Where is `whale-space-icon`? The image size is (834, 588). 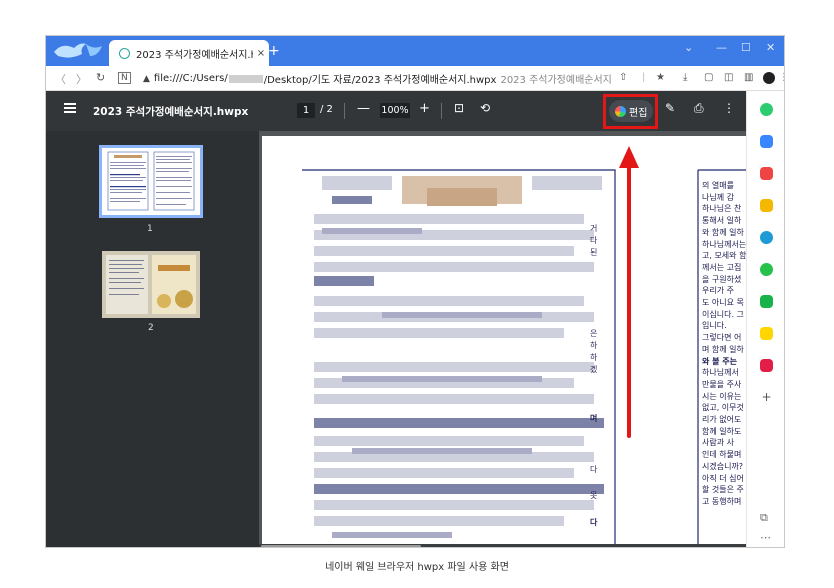
whale-space-icon is located at coordinates (766, 109).